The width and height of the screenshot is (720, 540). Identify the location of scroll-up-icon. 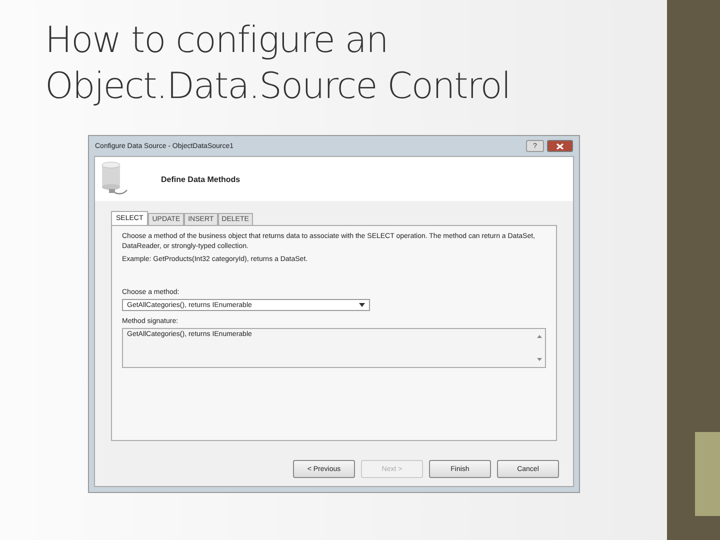
(539, 336).